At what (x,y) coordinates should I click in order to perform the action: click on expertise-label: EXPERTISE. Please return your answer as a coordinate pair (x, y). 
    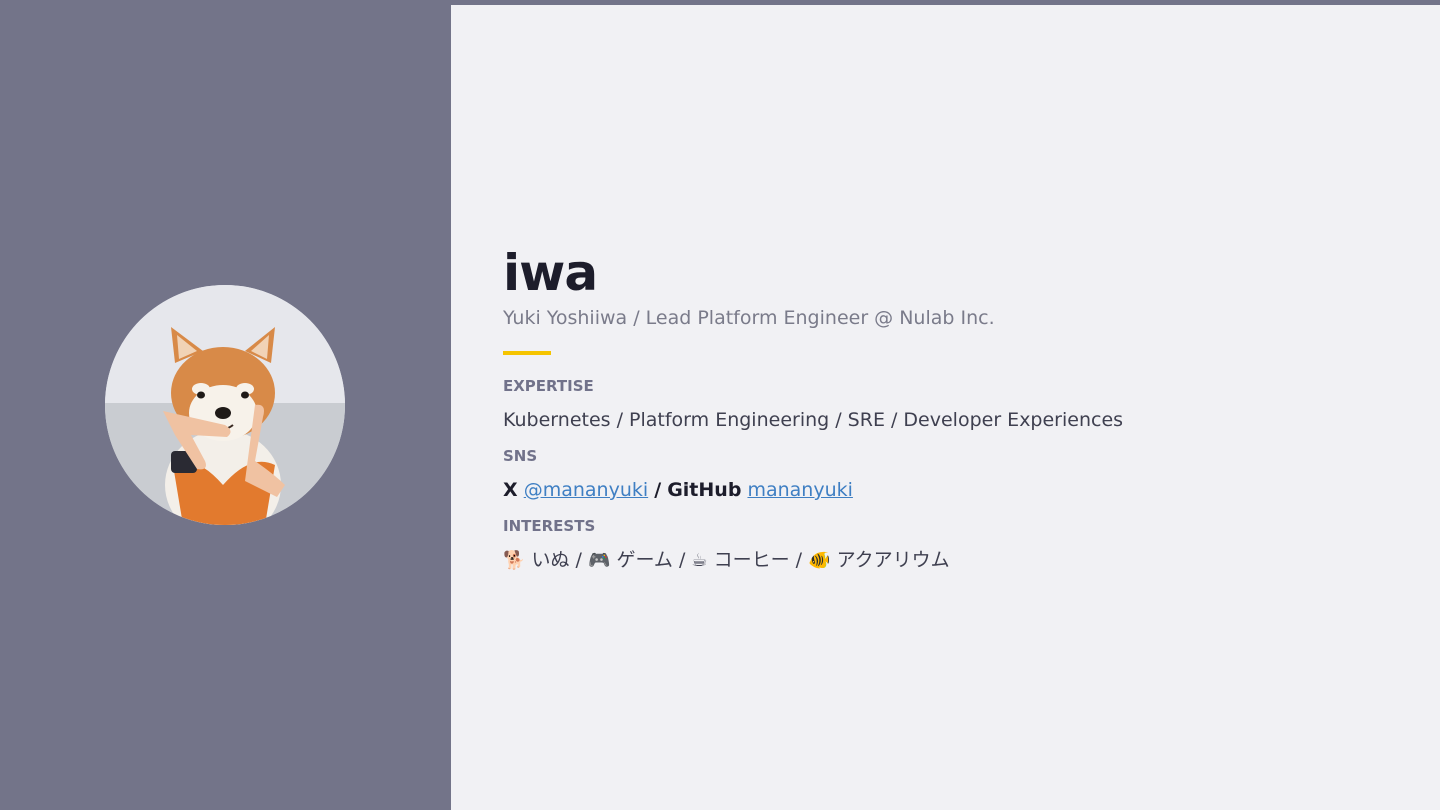
    Looking at the image, I should click on (548, 386).